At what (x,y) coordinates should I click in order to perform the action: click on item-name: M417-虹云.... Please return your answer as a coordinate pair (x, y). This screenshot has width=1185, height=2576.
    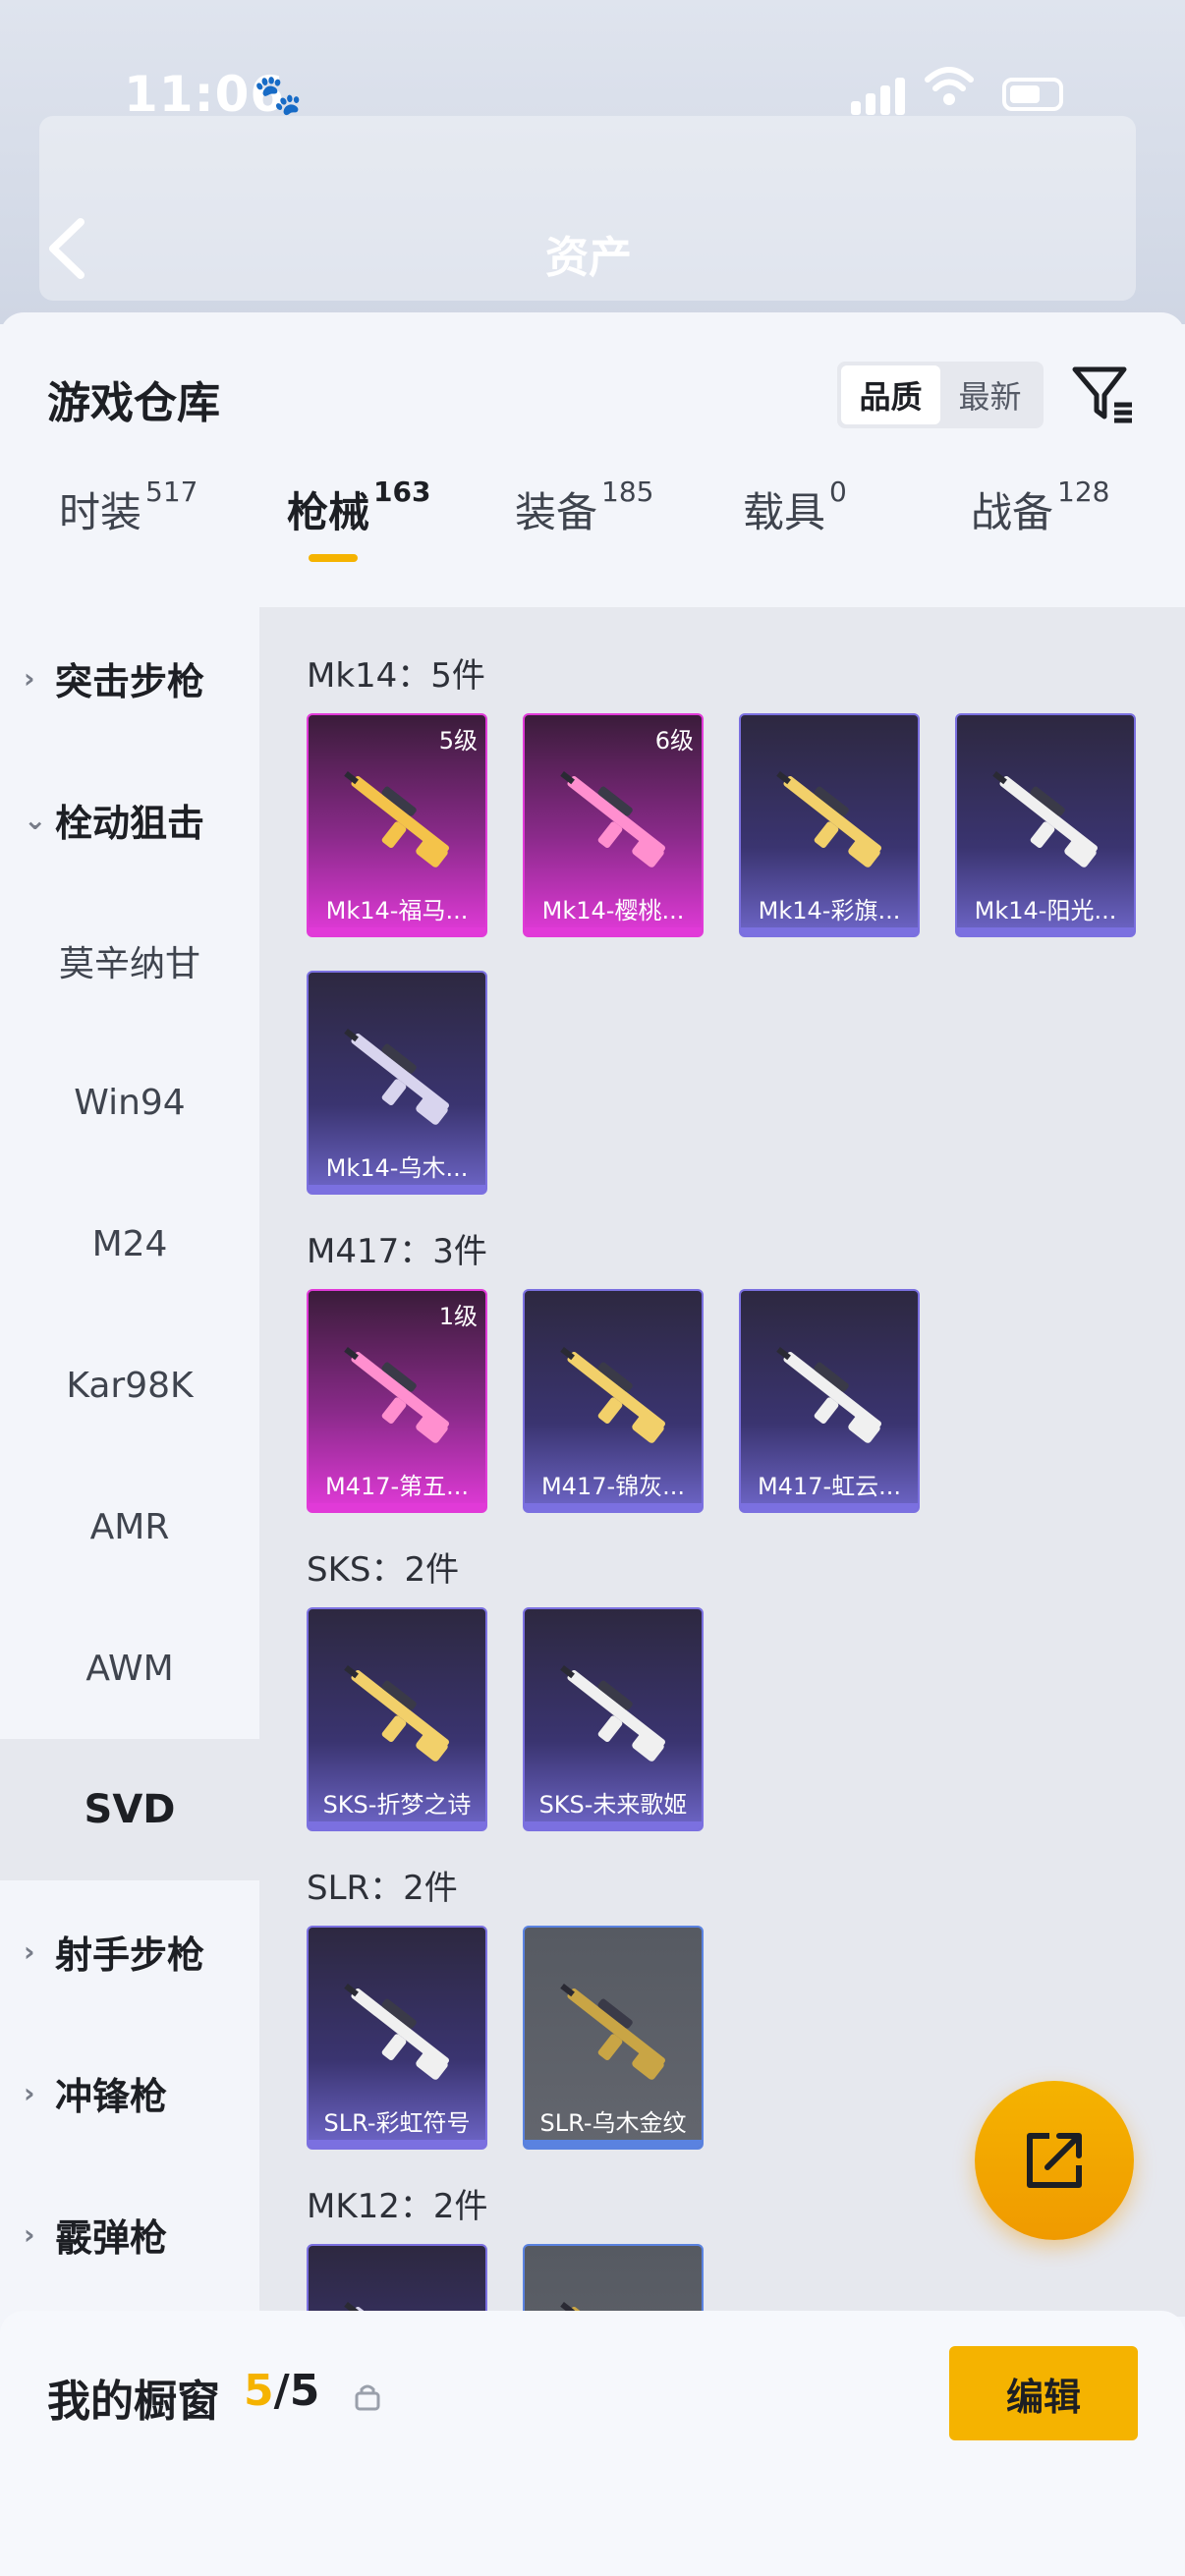
    Looking at the image, I should click on (830, 1486).